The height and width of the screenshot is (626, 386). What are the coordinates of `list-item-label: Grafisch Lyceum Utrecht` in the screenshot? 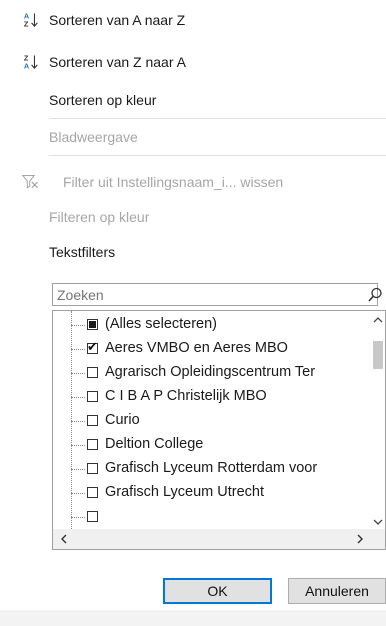 It's located at (185, 492).